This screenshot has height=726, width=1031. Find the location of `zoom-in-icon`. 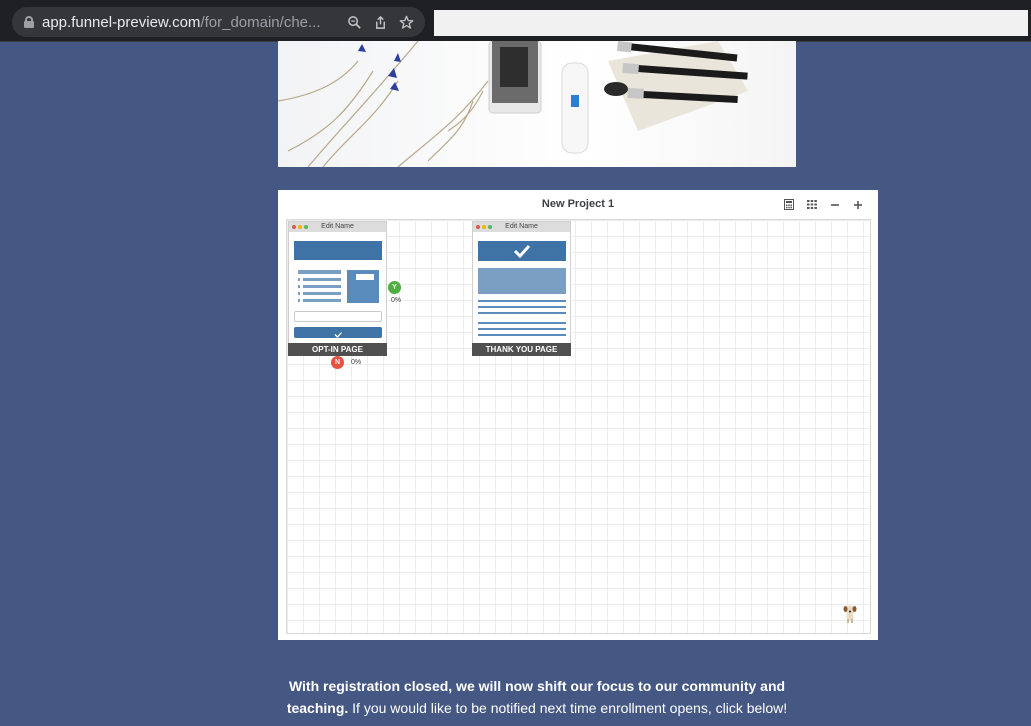

zoom-in-icon is located at coordinates (858, 204).